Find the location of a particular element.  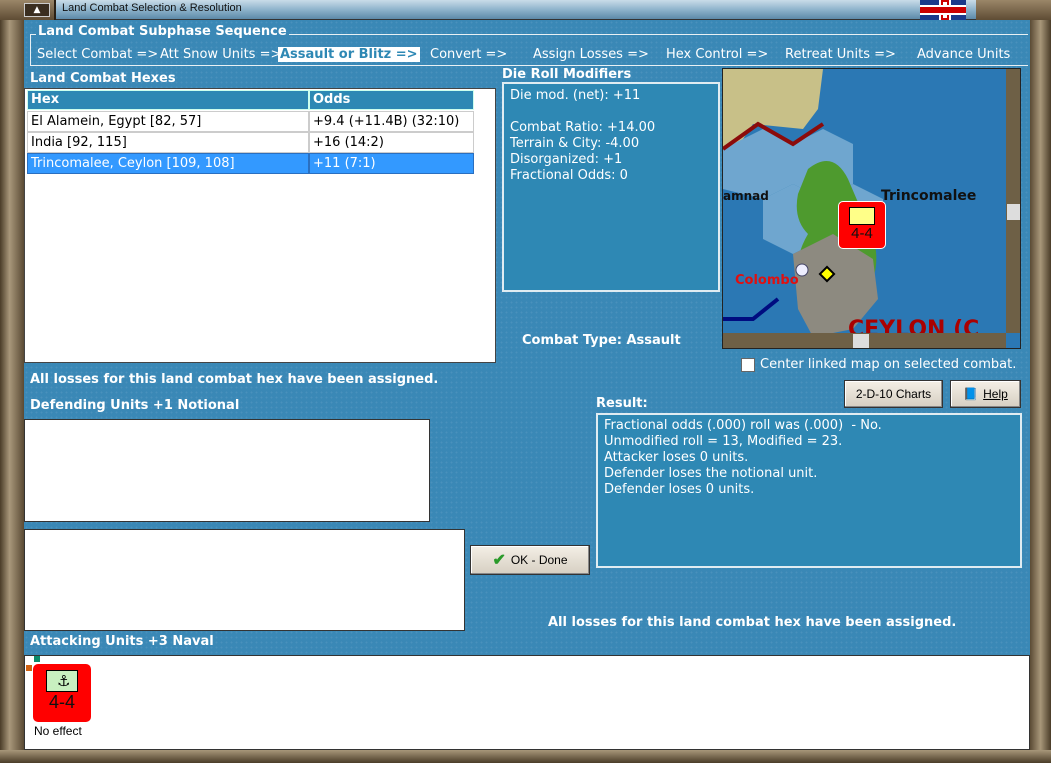

window-title: Land Combat Selection & Resolution is located at coordinates (152, 8).